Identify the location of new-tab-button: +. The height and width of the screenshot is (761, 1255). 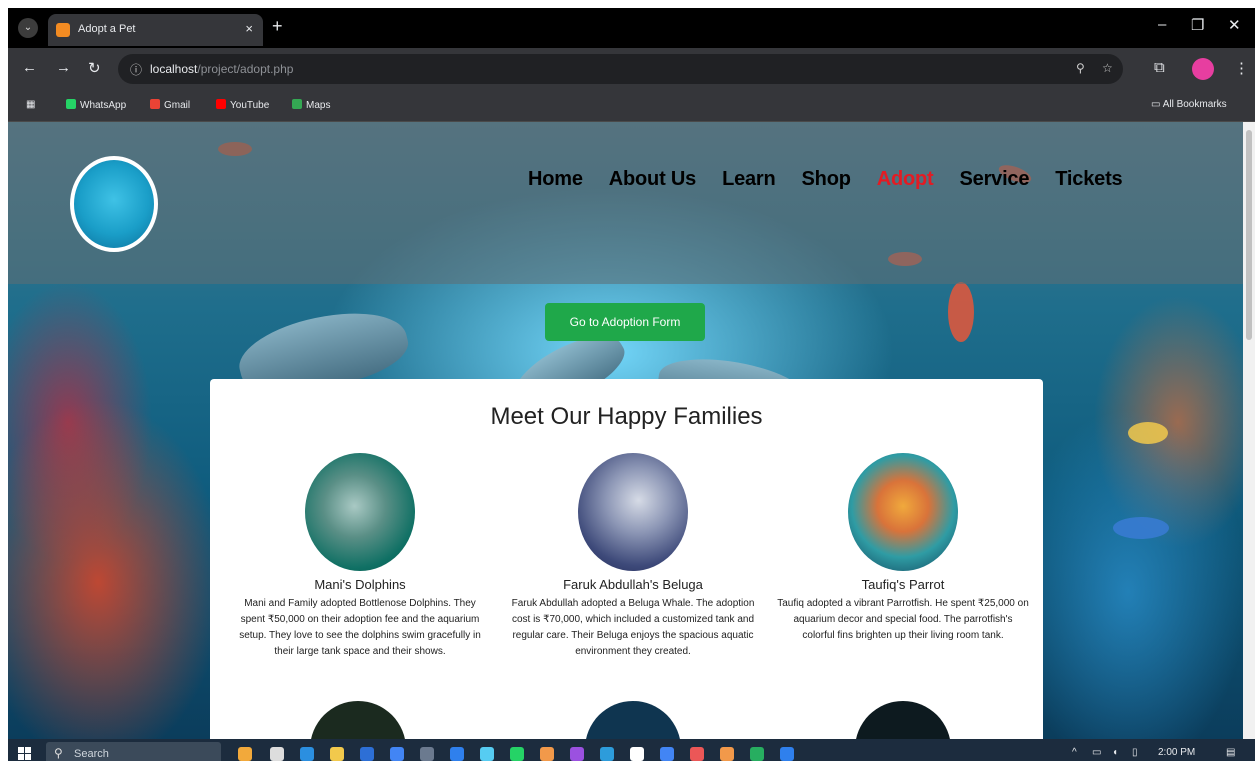
(277, 26).